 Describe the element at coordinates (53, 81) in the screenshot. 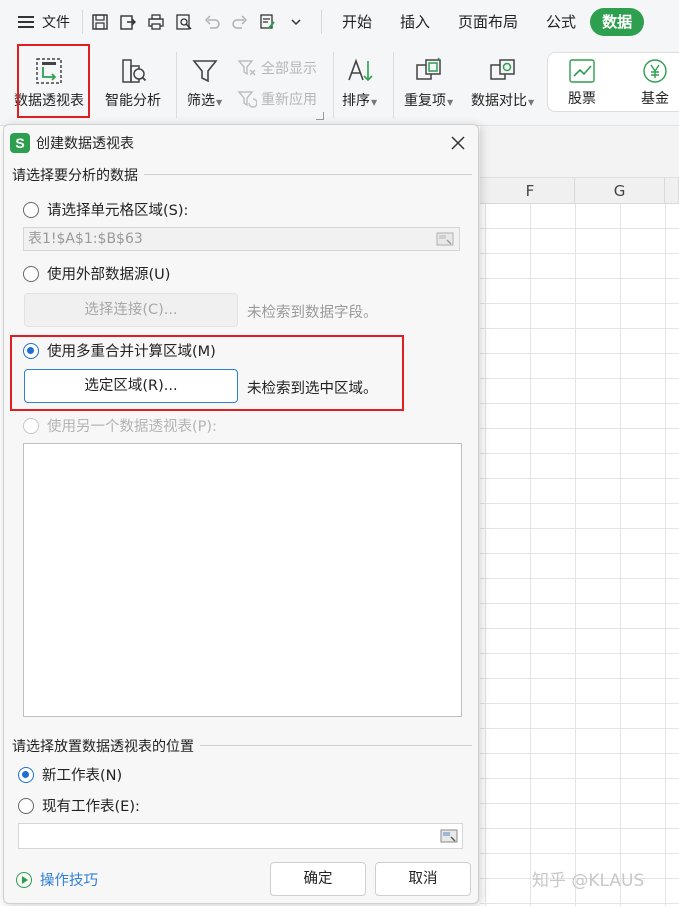

I see `pivot-table-highlight` at that location.